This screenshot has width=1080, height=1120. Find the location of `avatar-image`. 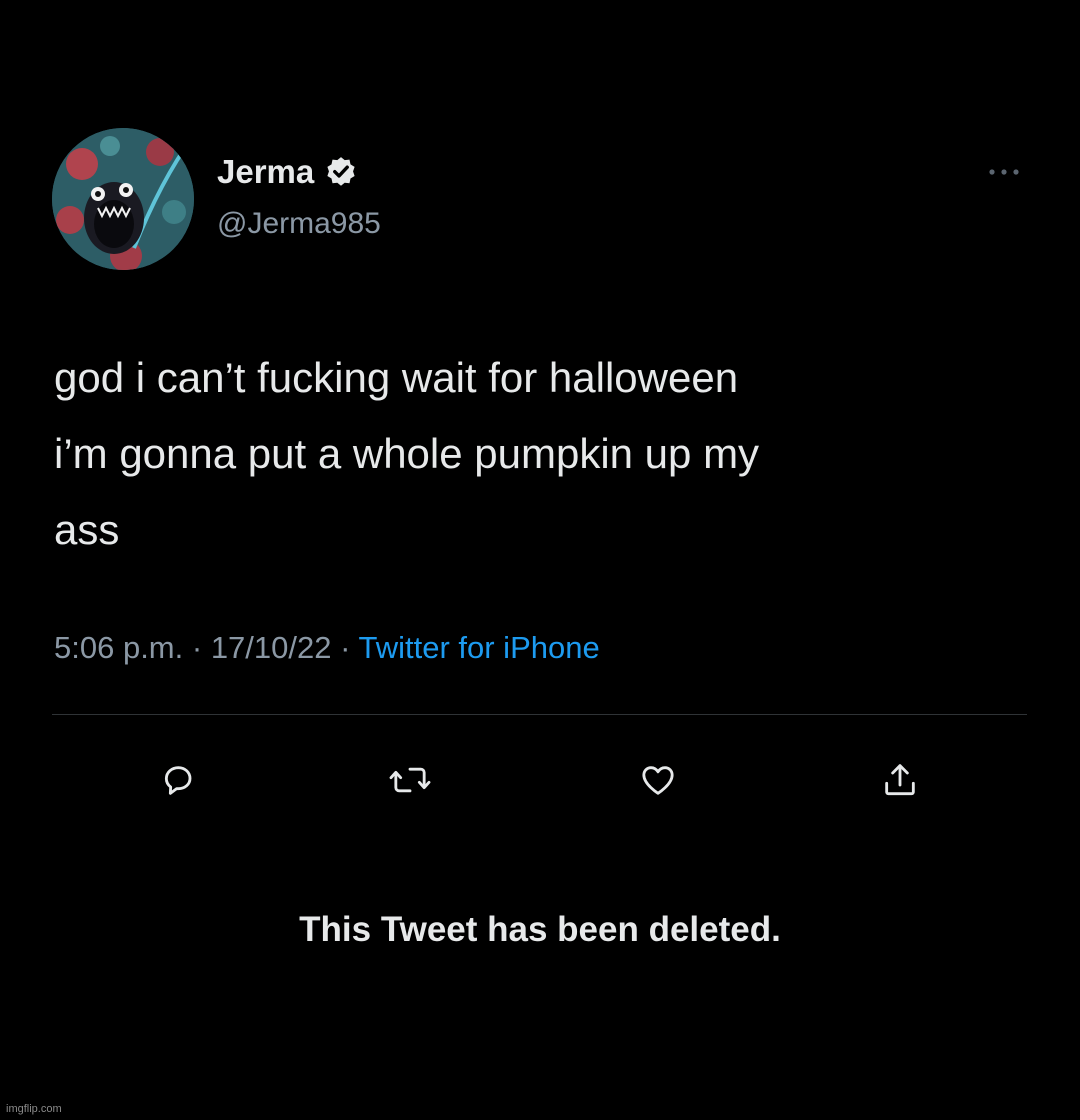

avatar-image is located at coordinates (123, 199).